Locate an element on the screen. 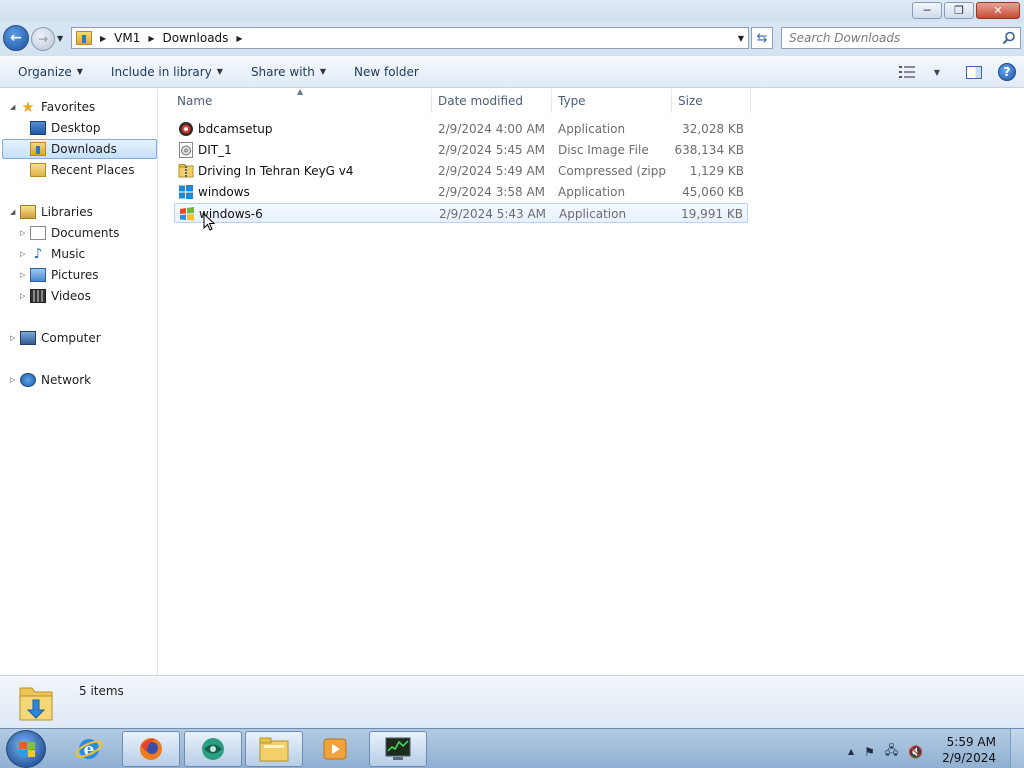 The height and width of the screenshot is (768, 1024). taskbar-media-player is located at coordinates (335, 749).